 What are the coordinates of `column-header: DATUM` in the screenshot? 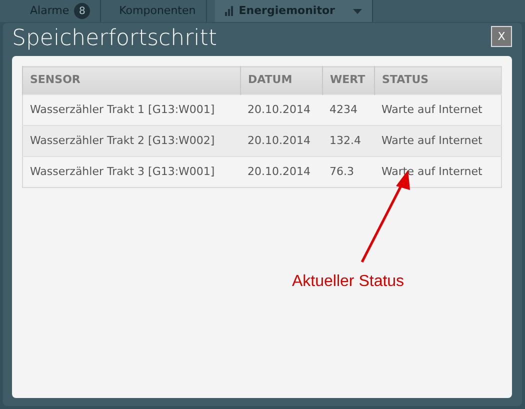 It's located at (281, 80).